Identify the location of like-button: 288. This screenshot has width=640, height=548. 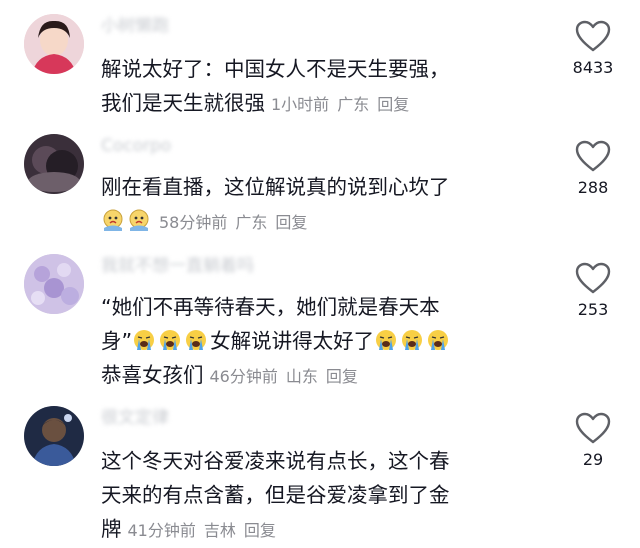
(593, 168).